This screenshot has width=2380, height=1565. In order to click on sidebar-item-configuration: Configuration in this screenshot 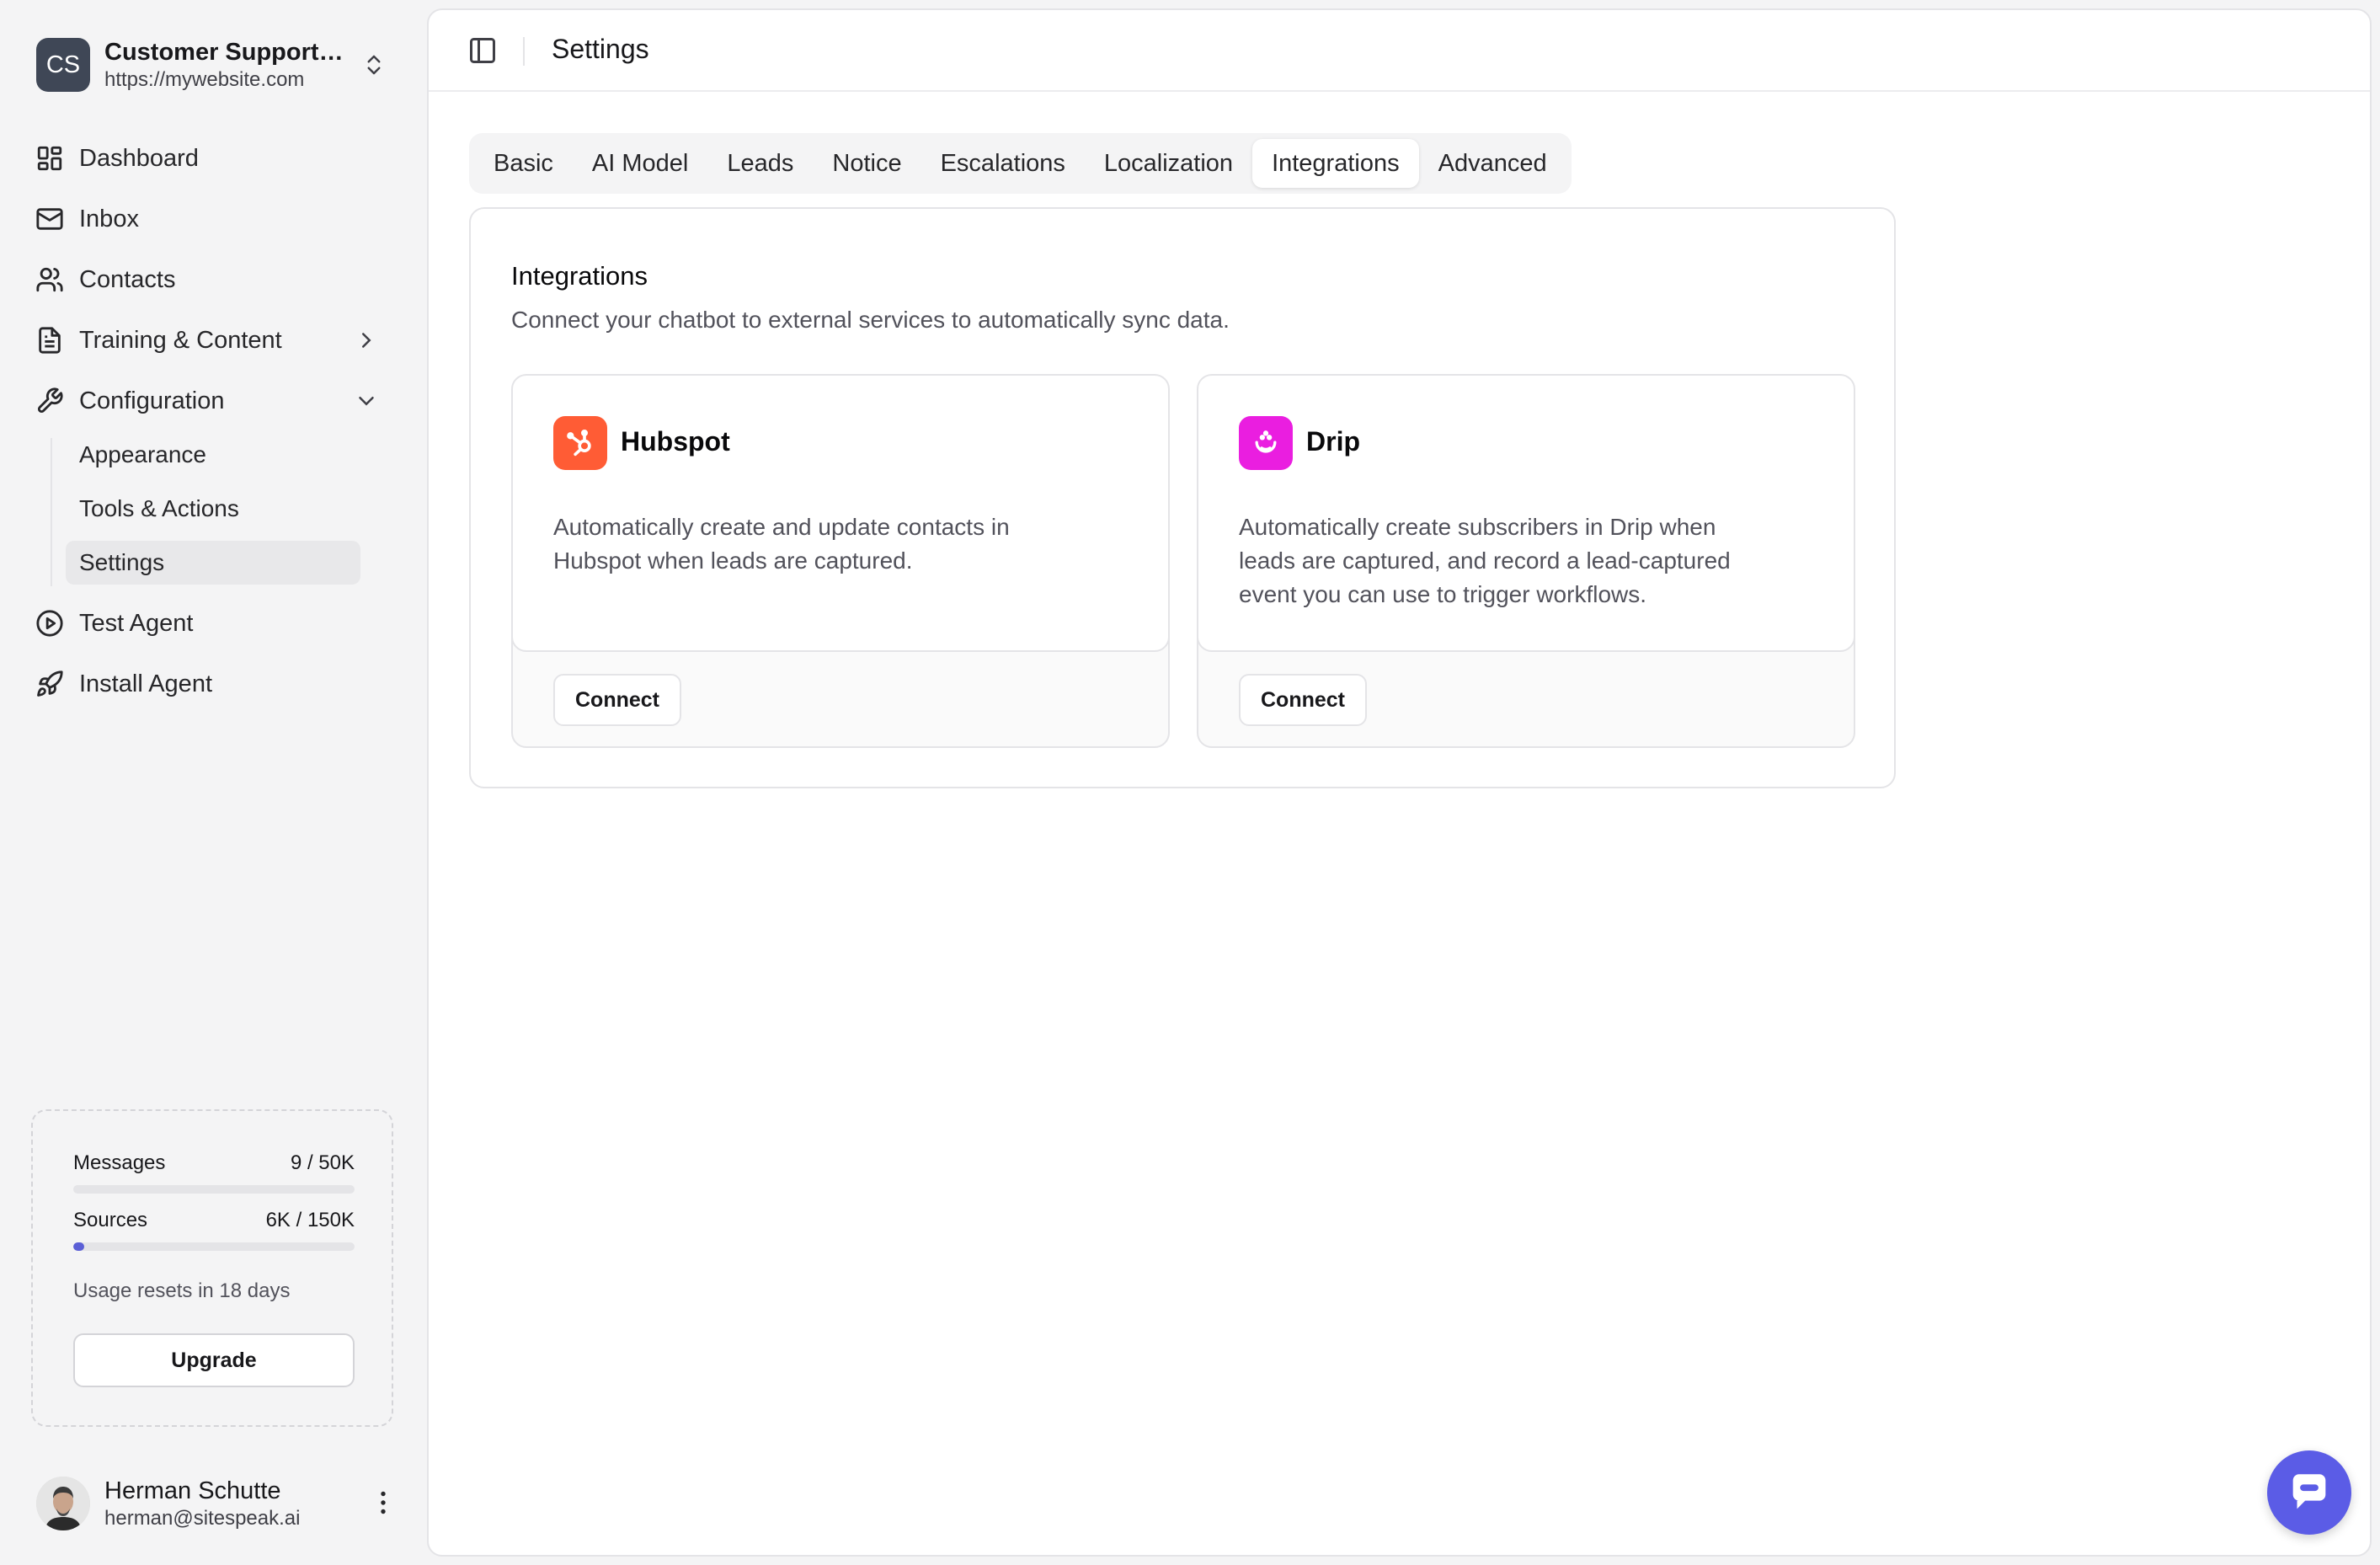, I will do `click(210, 401)`.